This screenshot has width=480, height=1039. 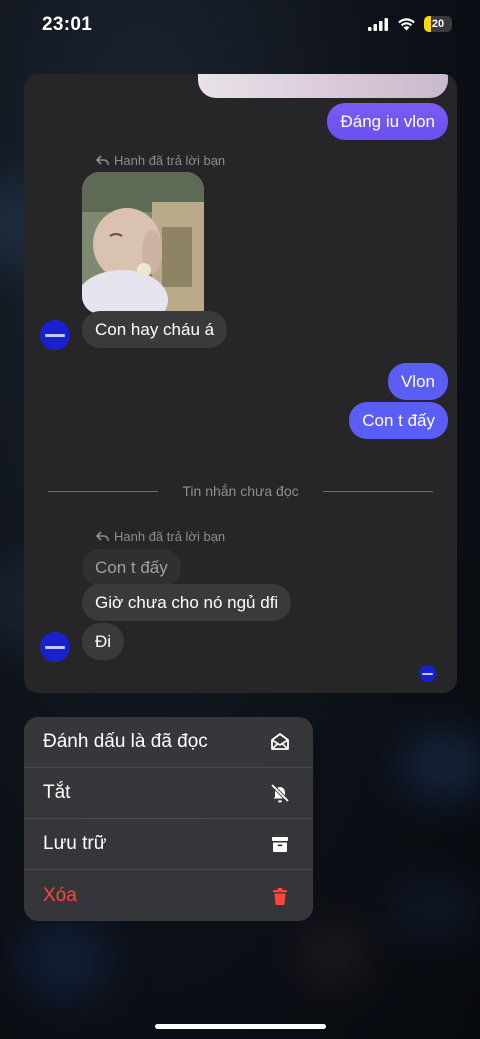 I want to click on message-outgoing: Đáng iu vlon, so click(x=387, y=121).